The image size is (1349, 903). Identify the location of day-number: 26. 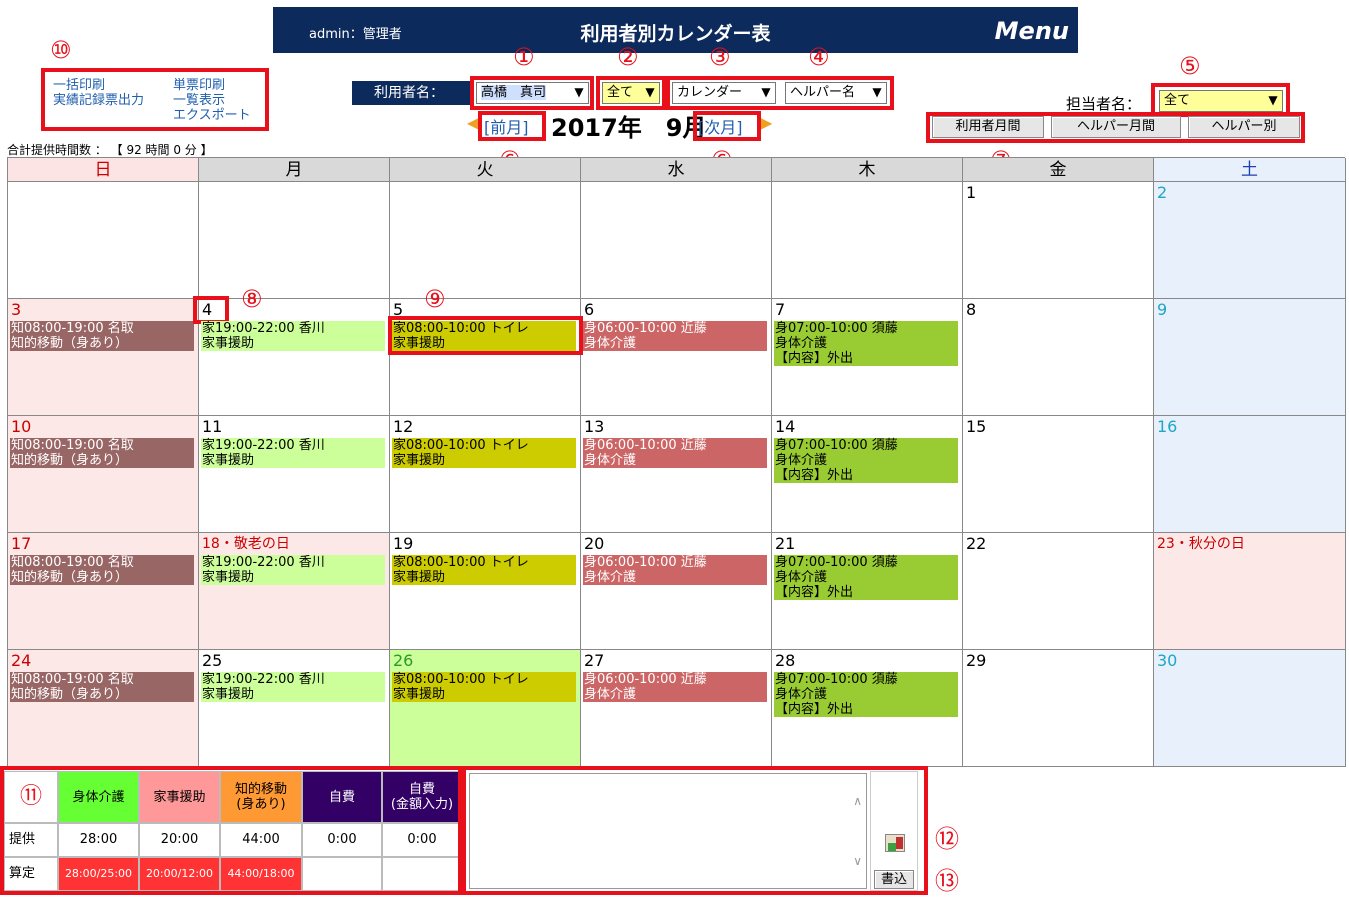
(403, 661).